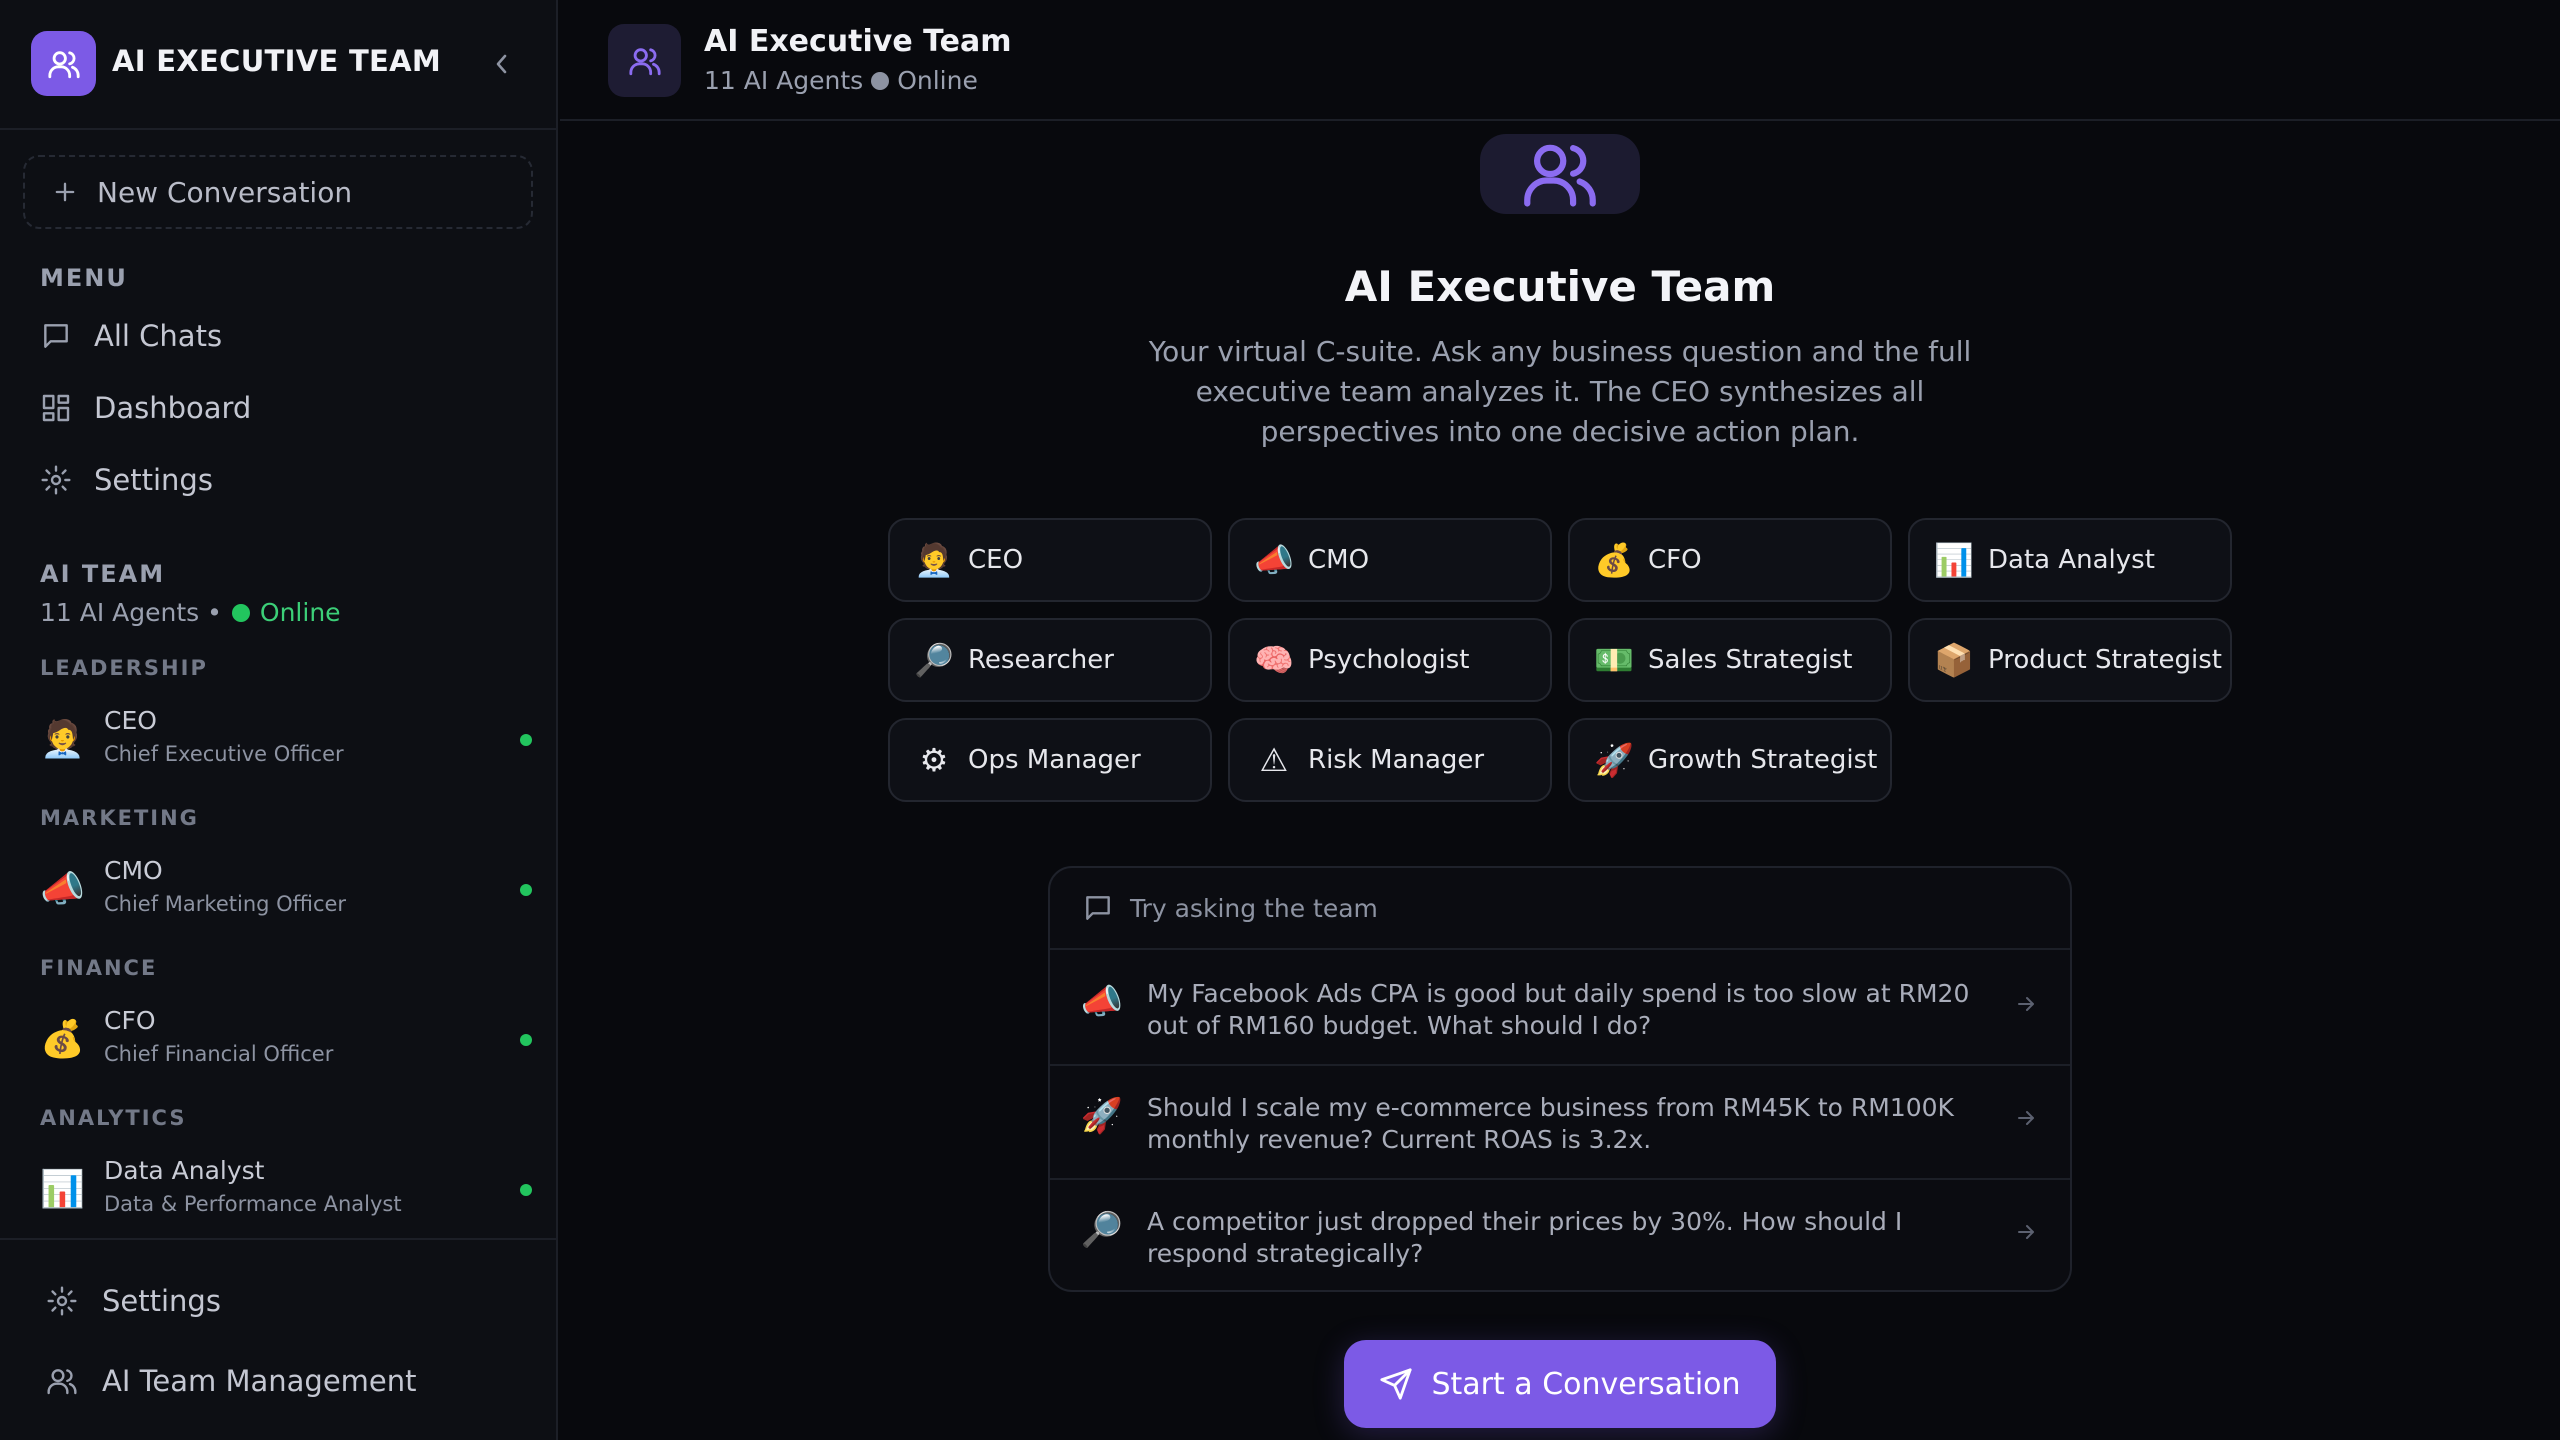  What do you see at coordinates (62, 739) in the screenshot?
I see `ceo-avatar-icon: 🧑‍💼` at bounding box center [62, 739].